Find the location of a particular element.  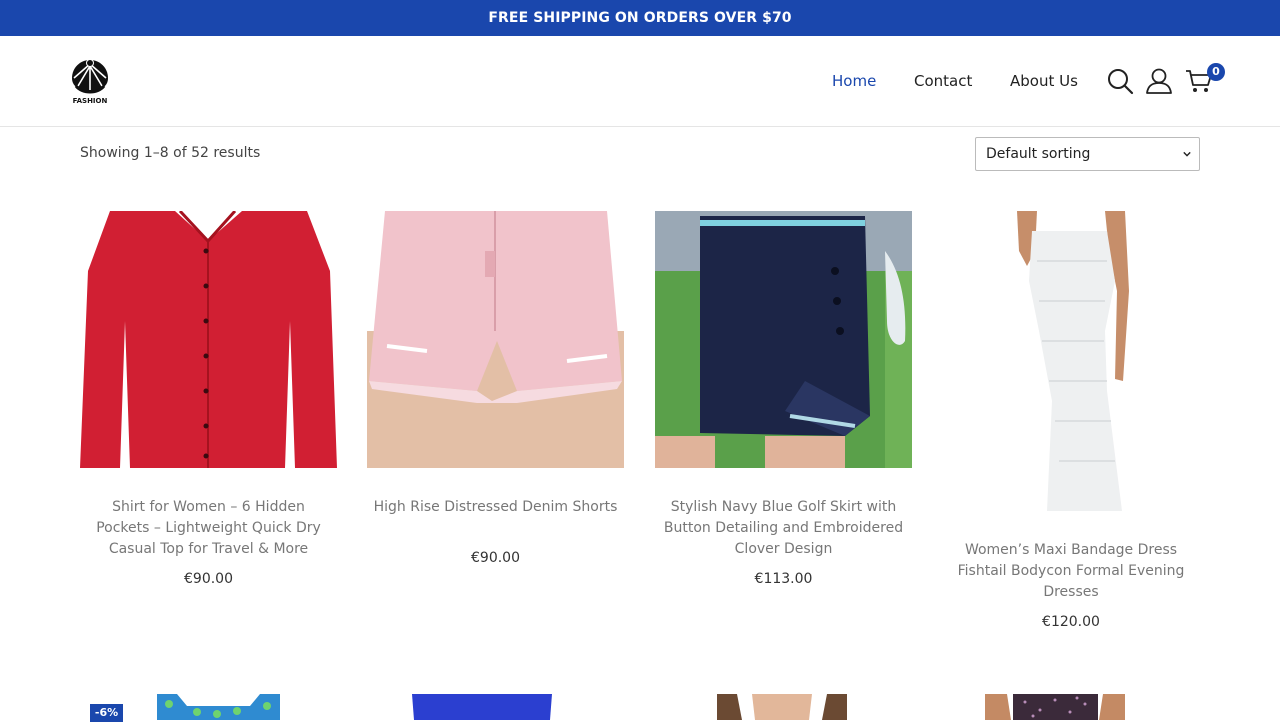

sale-badge: -6% is located at coordinates (106, 713).